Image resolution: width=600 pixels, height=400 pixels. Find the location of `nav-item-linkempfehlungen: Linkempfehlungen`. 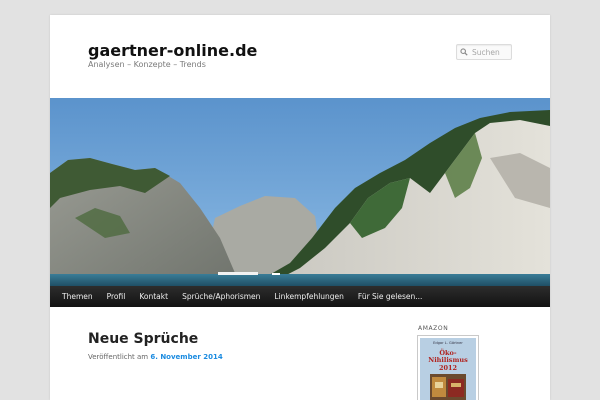

nav-item-linkempfehlungen: Linkempfehlungen is located at coordinates (309, 296).